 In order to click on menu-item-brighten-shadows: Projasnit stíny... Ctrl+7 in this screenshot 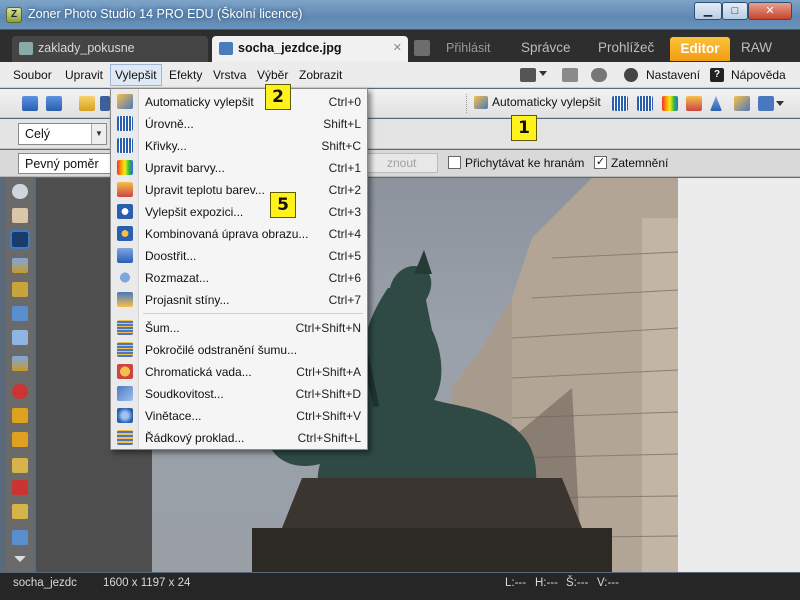, I will do `click(239, 300)`.